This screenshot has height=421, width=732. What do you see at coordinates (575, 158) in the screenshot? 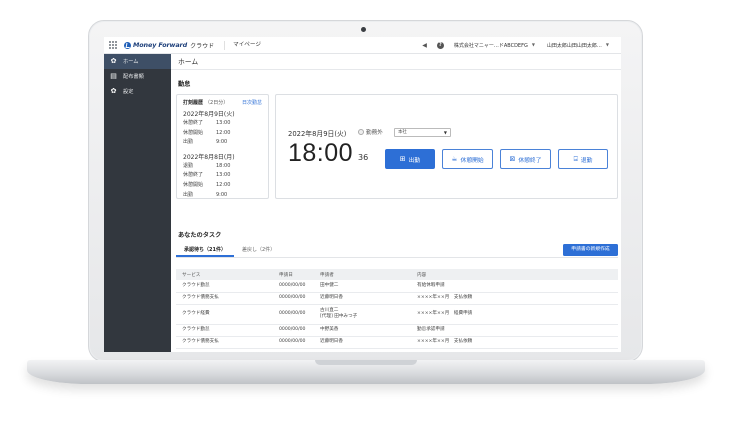
I see `clock-out-icon: ⍈` at bounding box center [575, 158].